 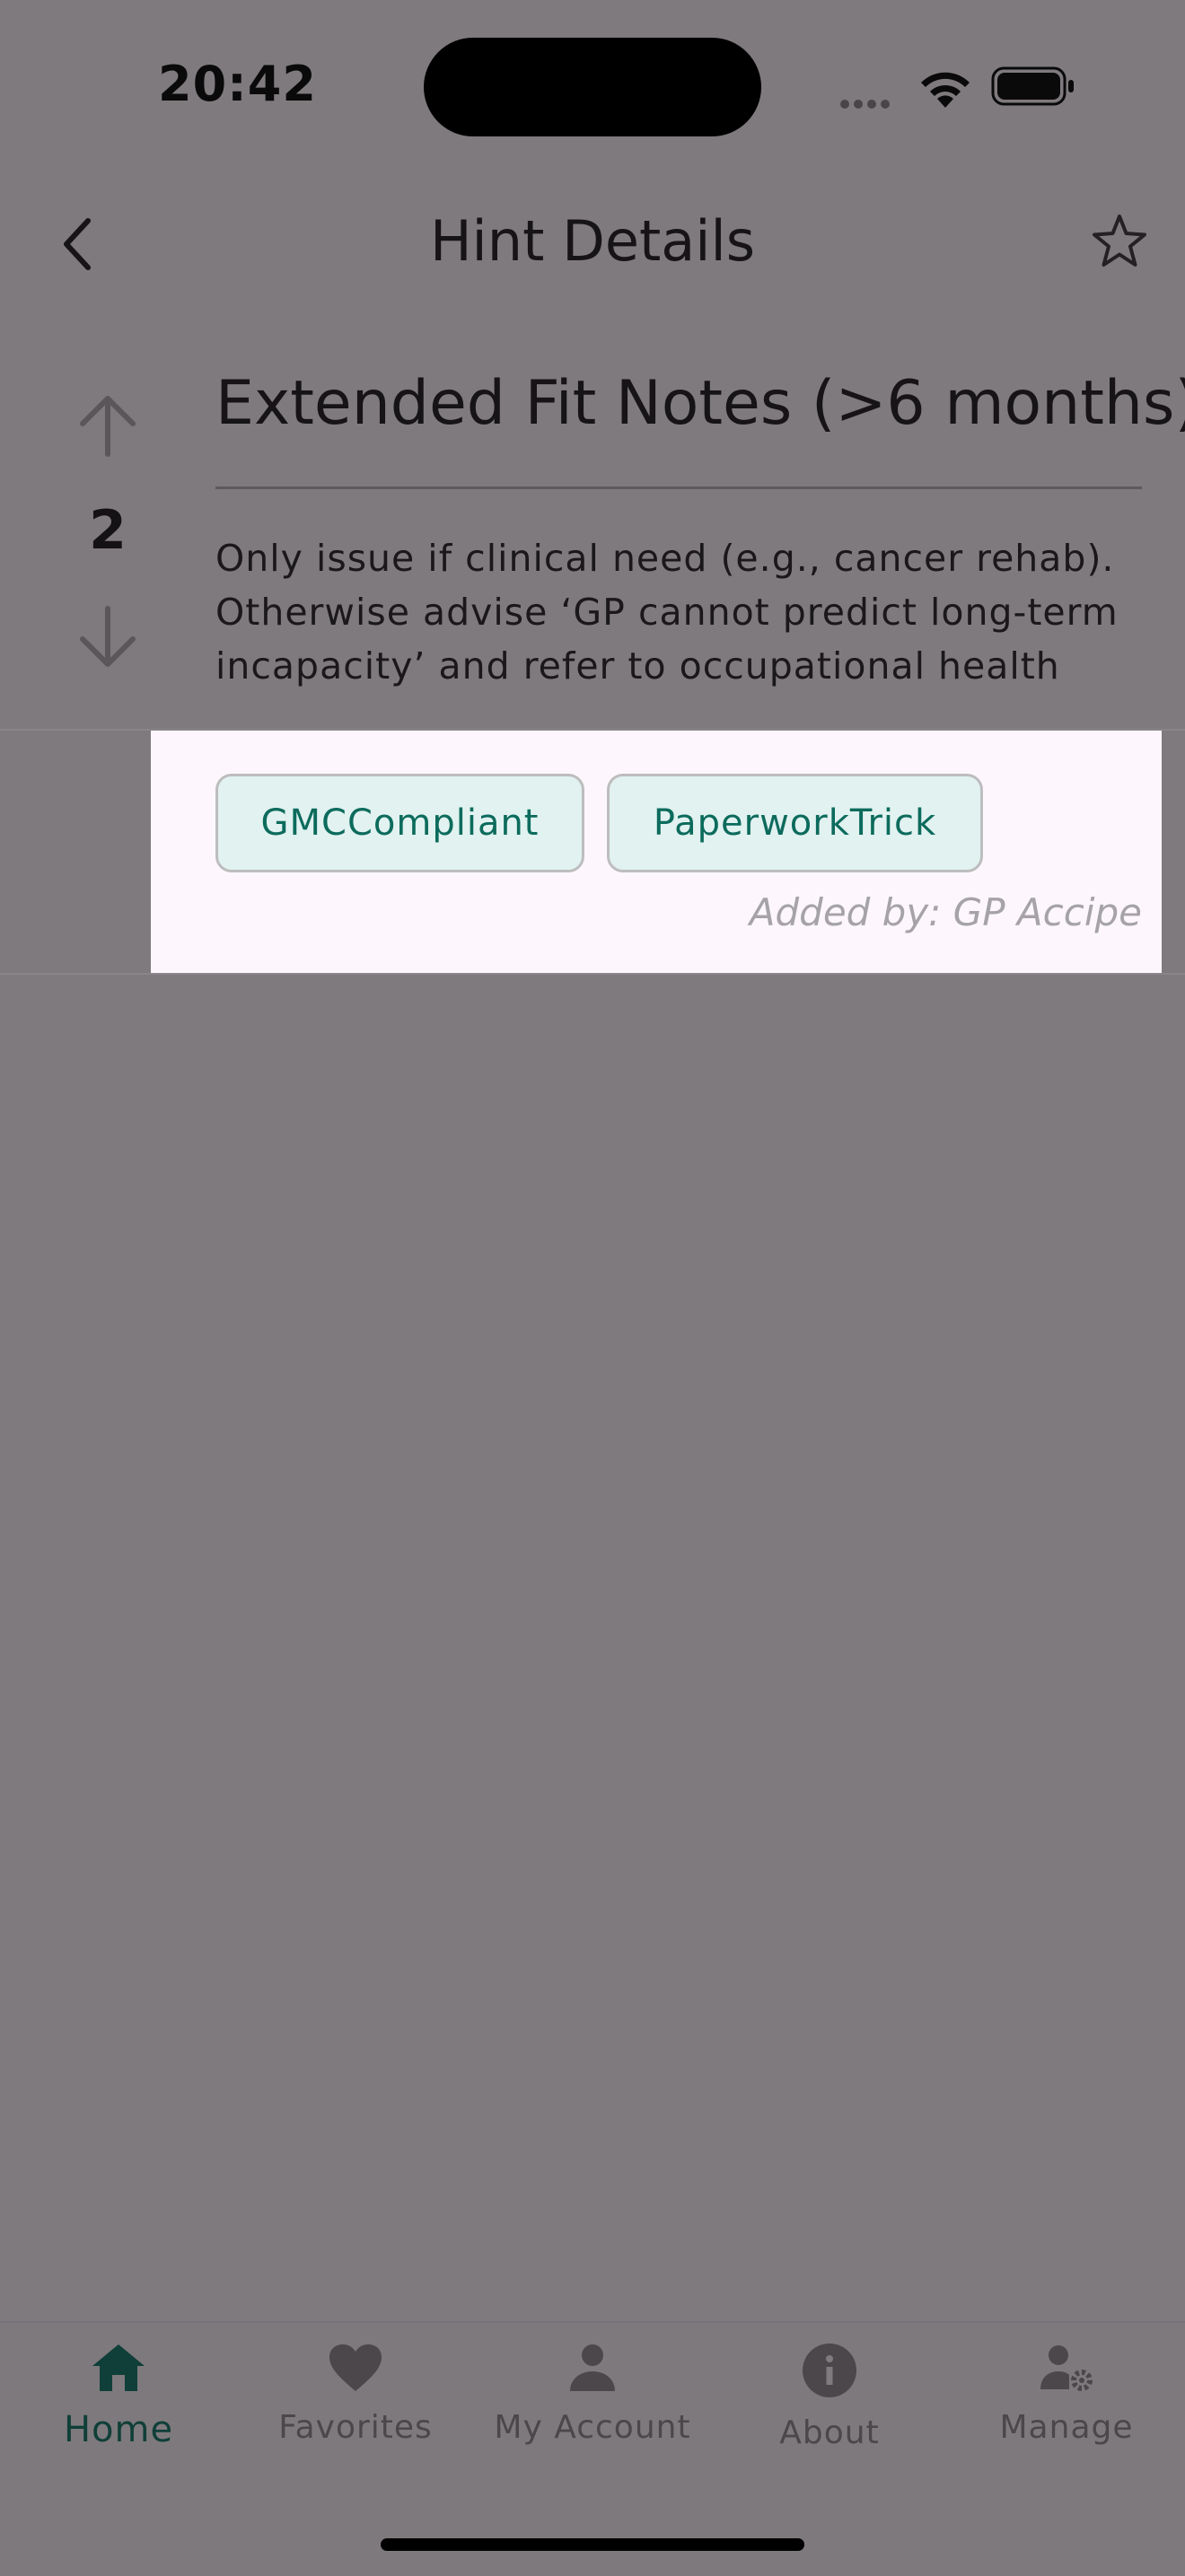 What do you see at coordinates (592, 2367) in the screenshot?
I see `person-icon` at bounding box center [592, 2367].